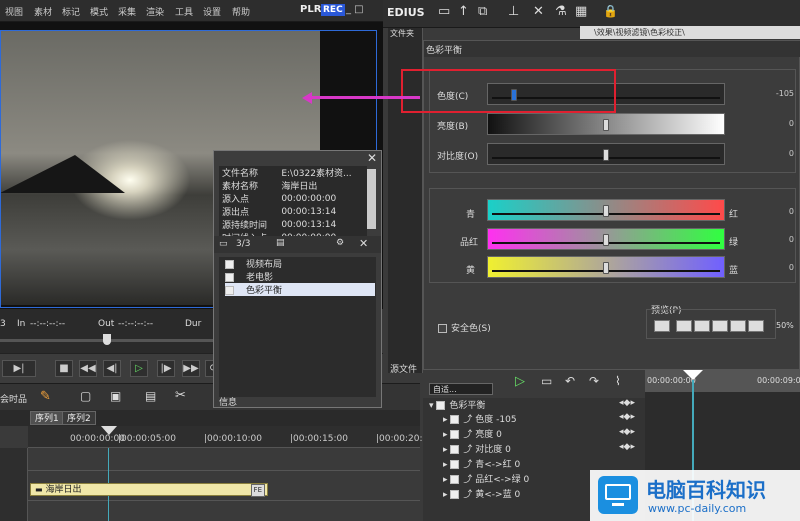  Describe the element at coordinates (155, 11) in the screenshot. I see `menu-render: 渲染` at that location.